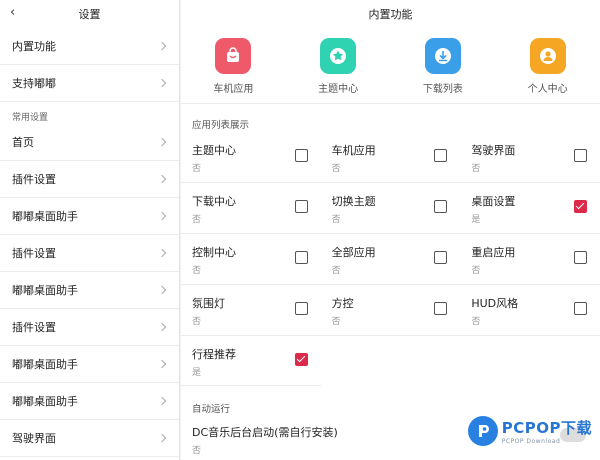  Describe the element at coordinates (251, 157) in the screenshot. I see `option-theme-center: 主题中心 否` at that location.